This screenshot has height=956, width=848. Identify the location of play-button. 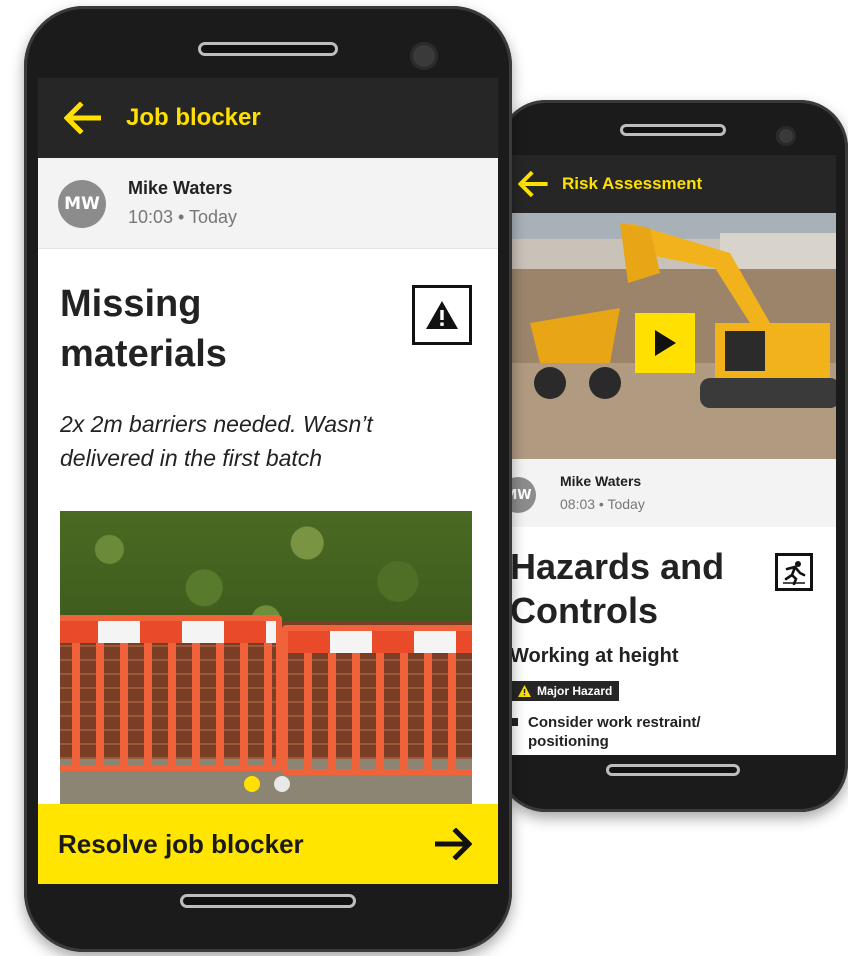
(665, 343).